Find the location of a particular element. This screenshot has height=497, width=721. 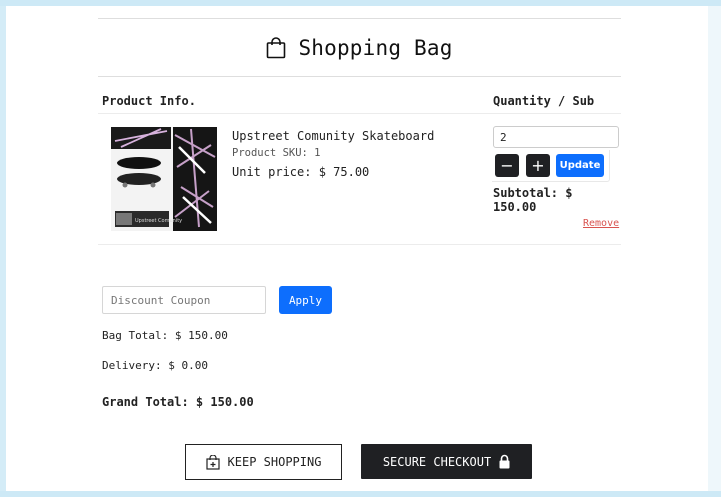

apply-coupon-button: Apply is located at coordinates (305, 300).